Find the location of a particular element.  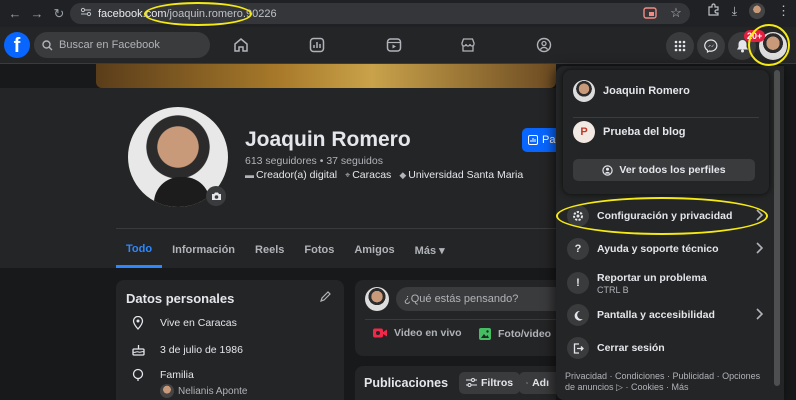

facebook-header: f is located at coordinates (398, 45).